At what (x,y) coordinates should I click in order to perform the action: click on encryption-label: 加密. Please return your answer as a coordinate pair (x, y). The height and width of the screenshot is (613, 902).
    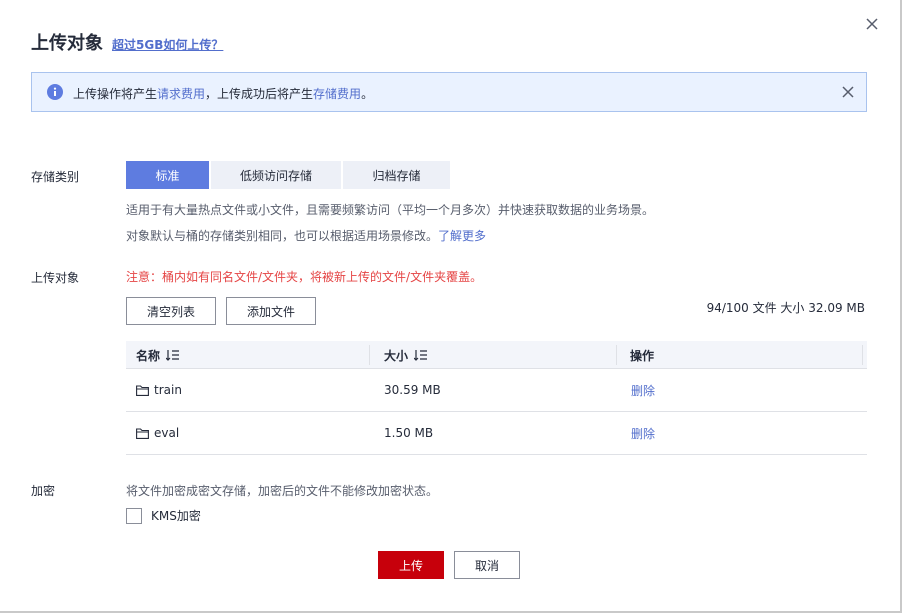
    Looking at the image, I should click on (43, 491).